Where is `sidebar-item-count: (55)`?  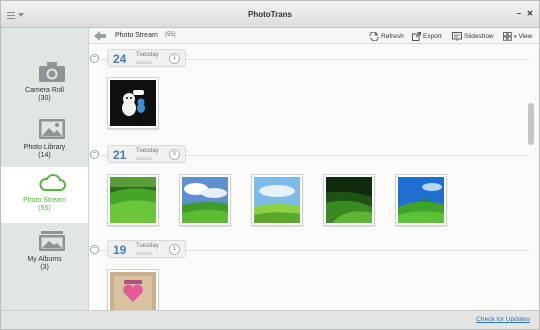
sidebar-item-count: (55) is located at coordinates (44, 208).